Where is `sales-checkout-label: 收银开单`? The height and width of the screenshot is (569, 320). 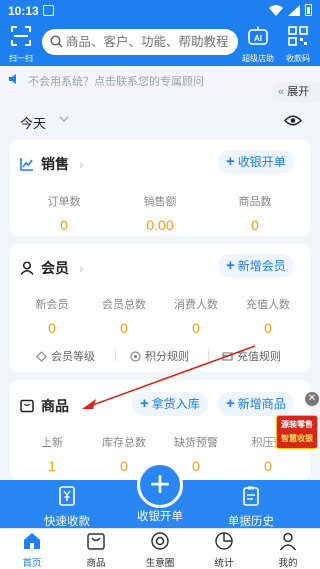 sales-checkout-label: 收银开单 is located at coordinates (261, 162).